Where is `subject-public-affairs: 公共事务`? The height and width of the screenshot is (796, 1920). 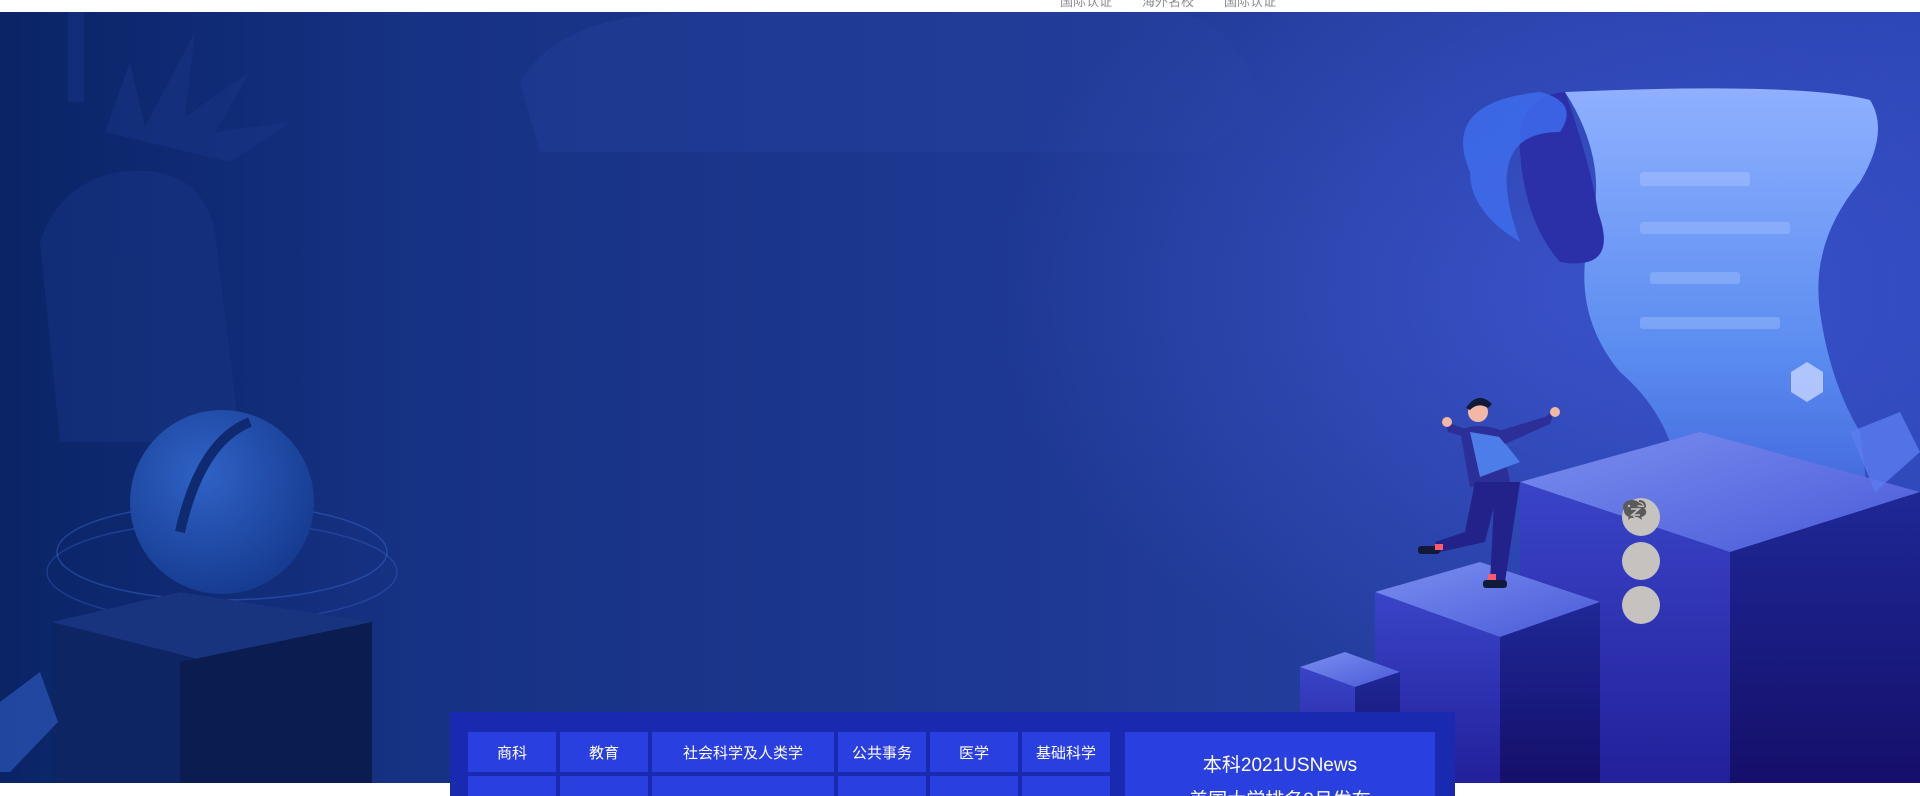
subject-public-affairs: 公共事务 is located at coordinates (882, 752).